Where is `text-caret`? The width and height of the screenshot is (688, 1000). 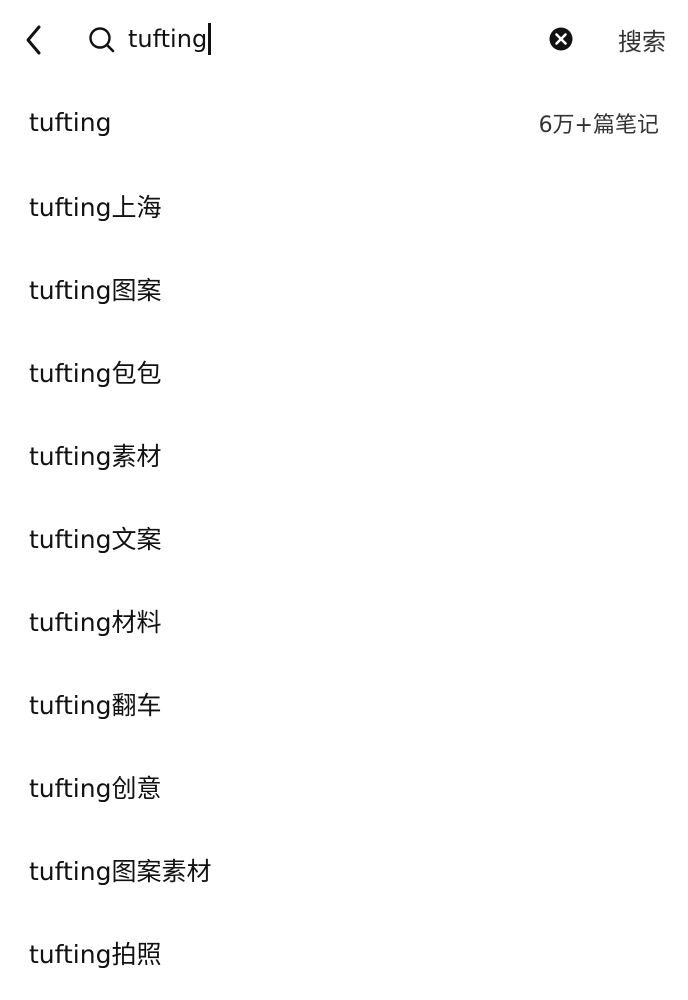 text-caret is located at coordinates (210, 39).